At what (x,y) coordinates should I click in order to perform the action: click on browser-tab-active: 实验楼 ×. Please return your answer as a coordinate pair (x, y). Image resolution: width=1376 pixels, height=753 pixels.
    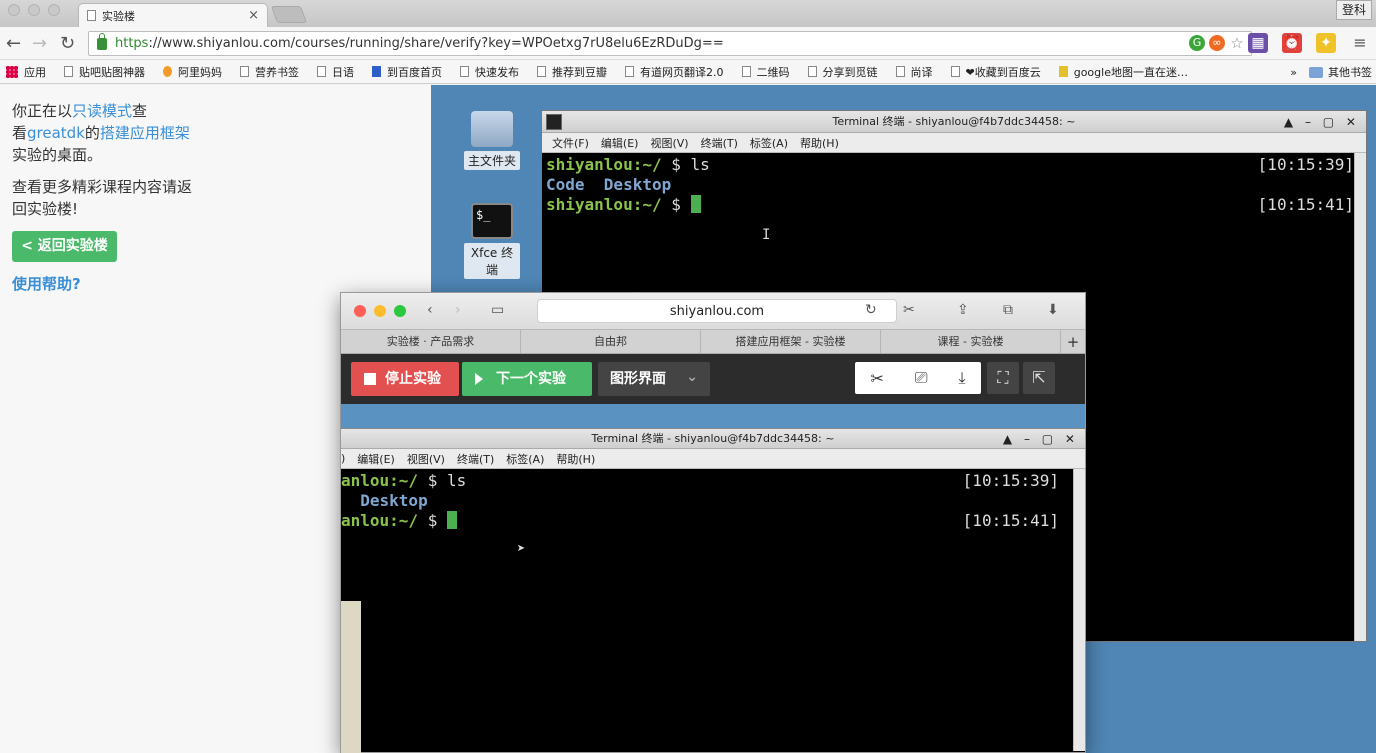
    Looking at the image, I should click on (173, 15).